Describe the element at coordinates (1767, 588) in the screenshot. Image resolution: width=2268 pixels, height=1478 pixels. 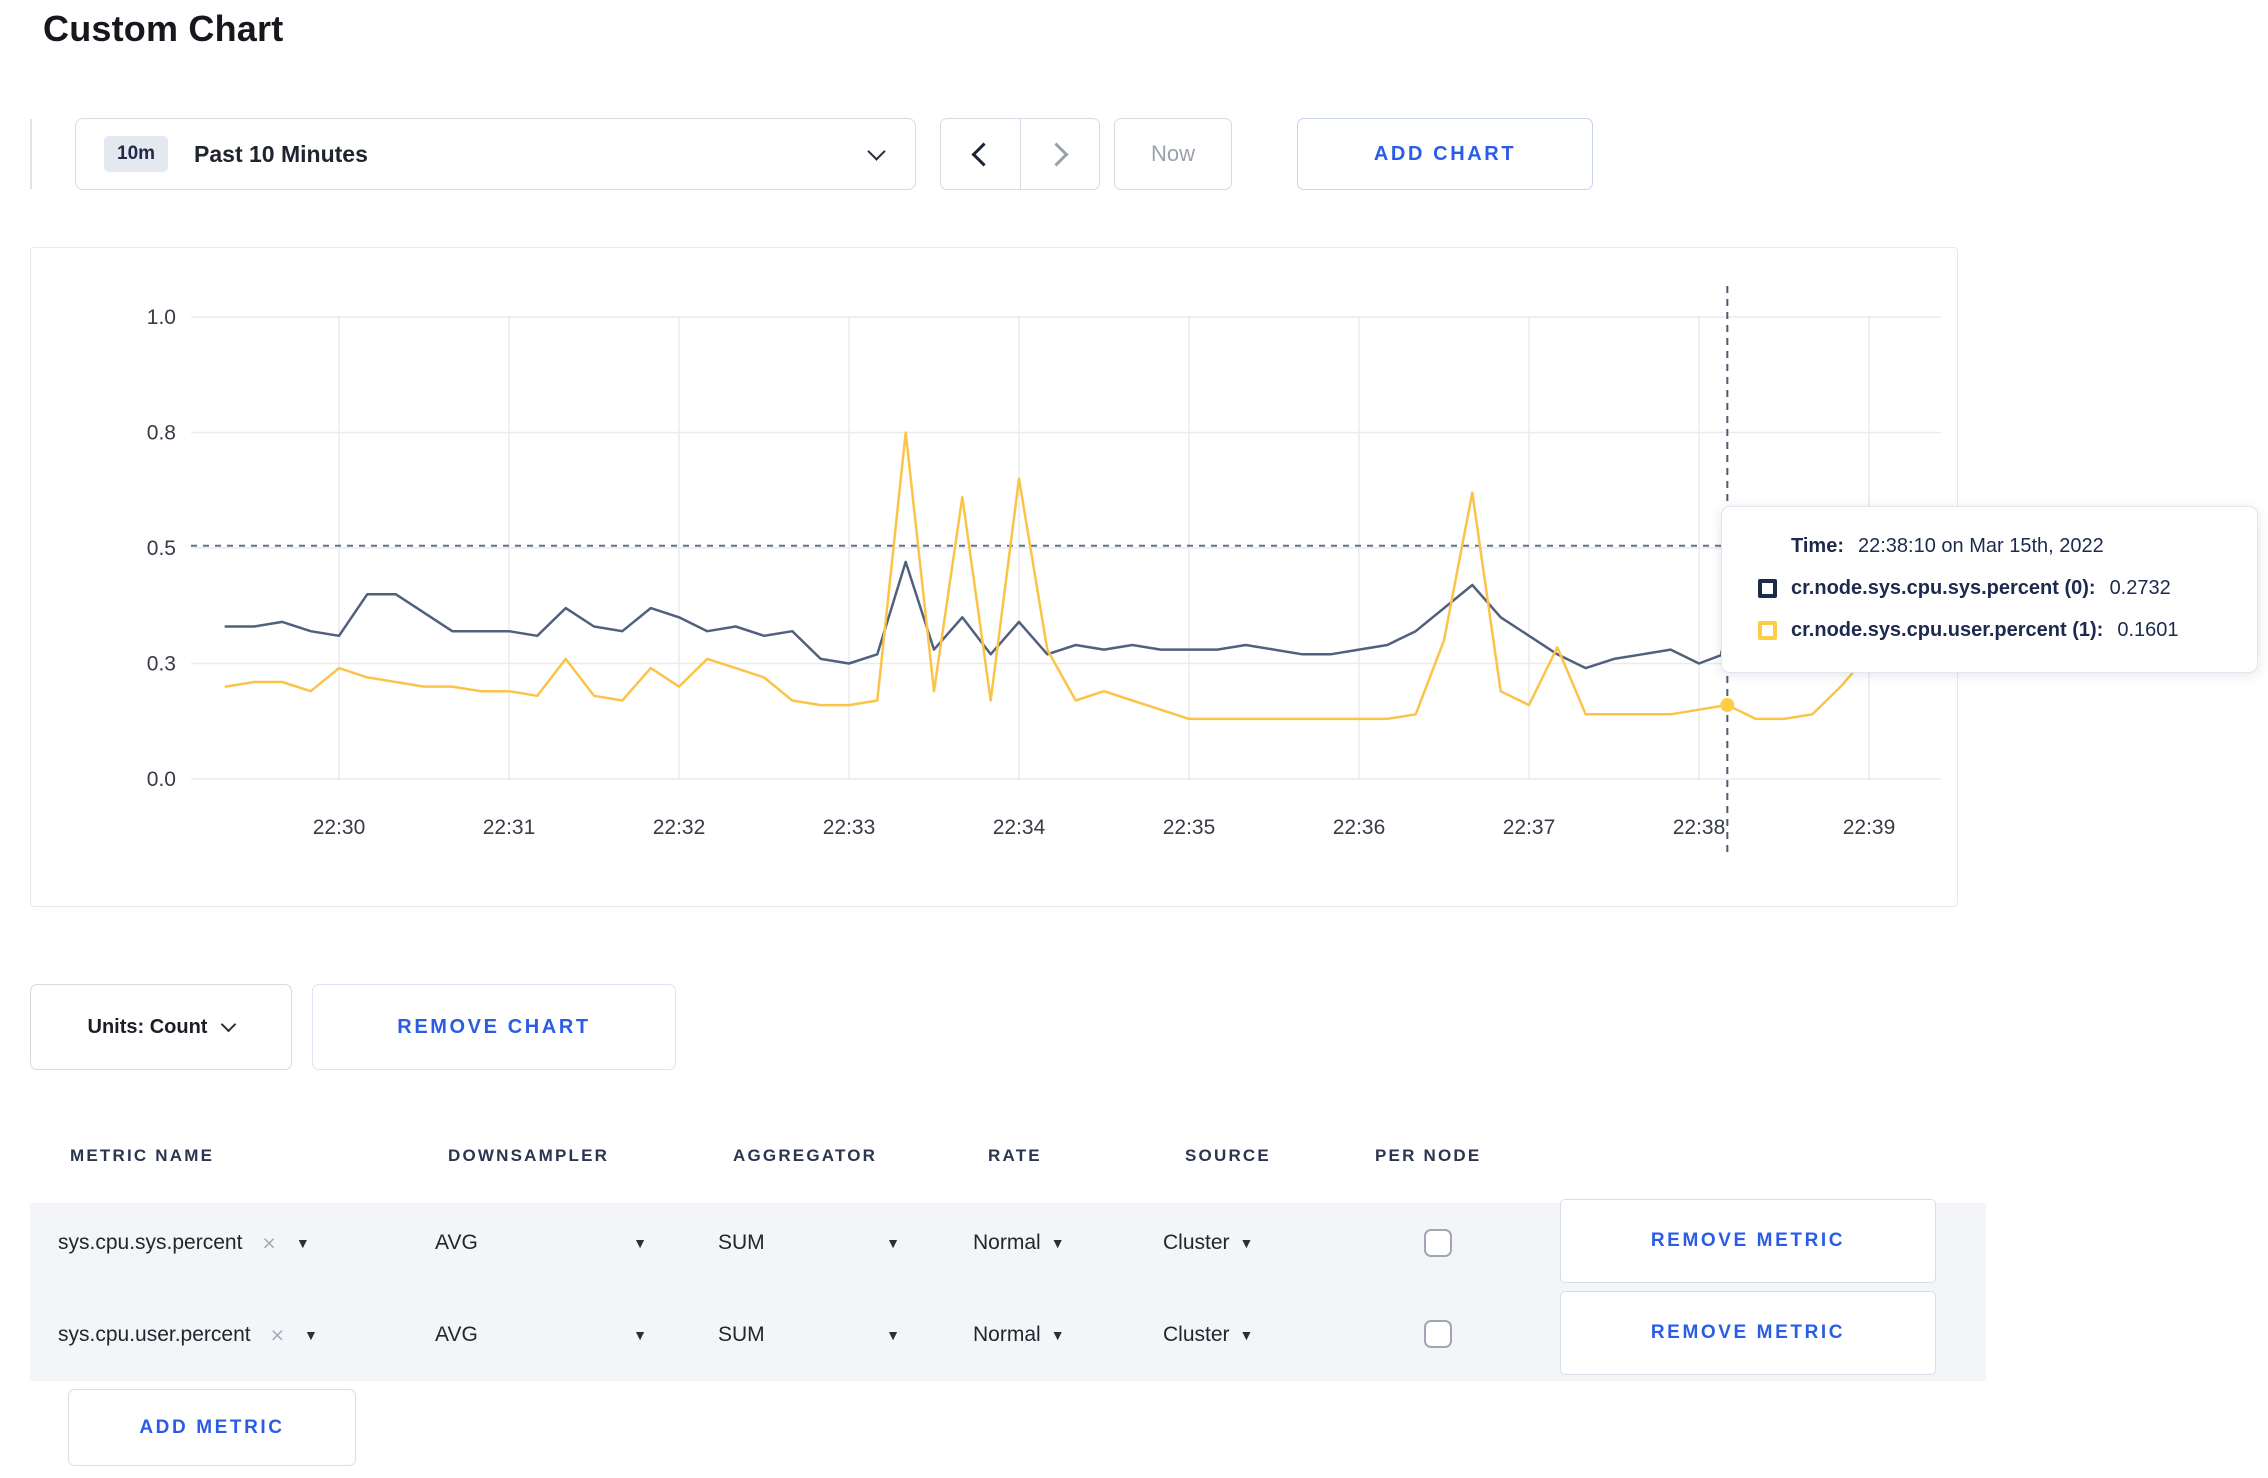
I see `series-swatch-sys-icon` at that location.